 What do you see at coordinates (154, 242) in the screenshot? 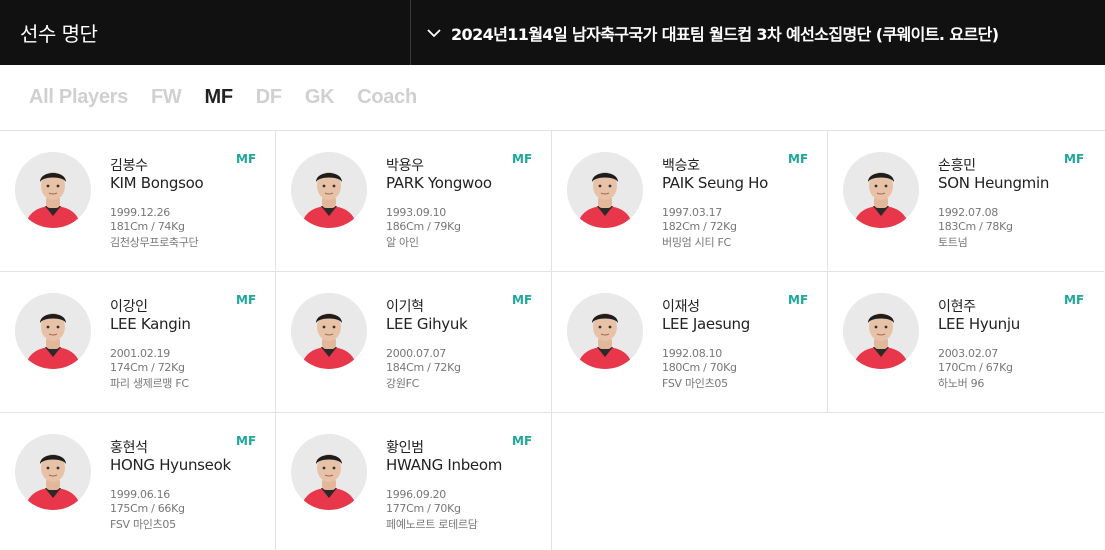
I see `player-club: 김천상무프로축구단` at bounding box center [154, 242].